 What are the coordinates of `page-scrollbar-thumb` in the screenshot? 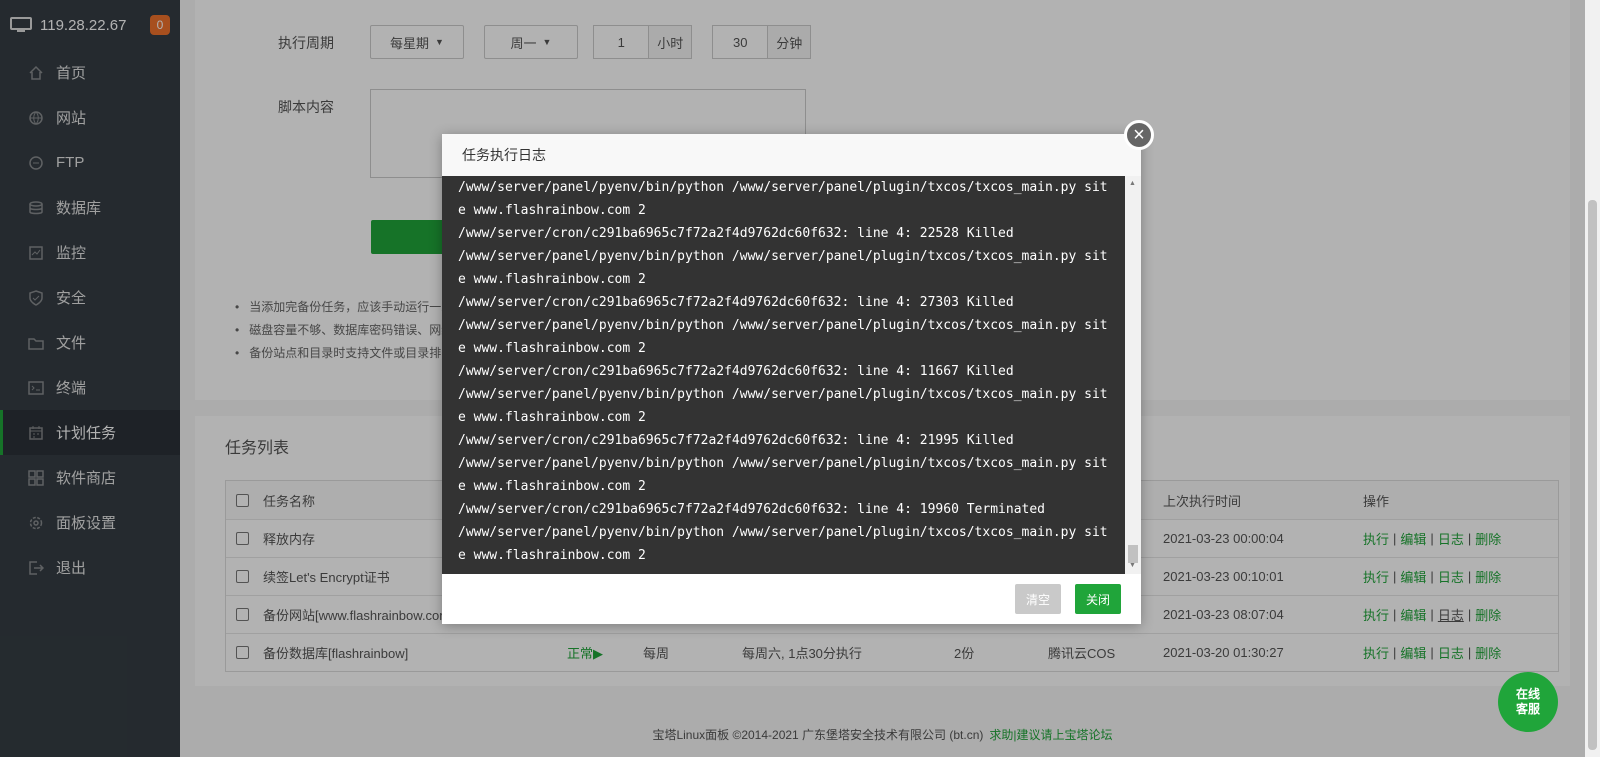 It's located at (1592, 475).